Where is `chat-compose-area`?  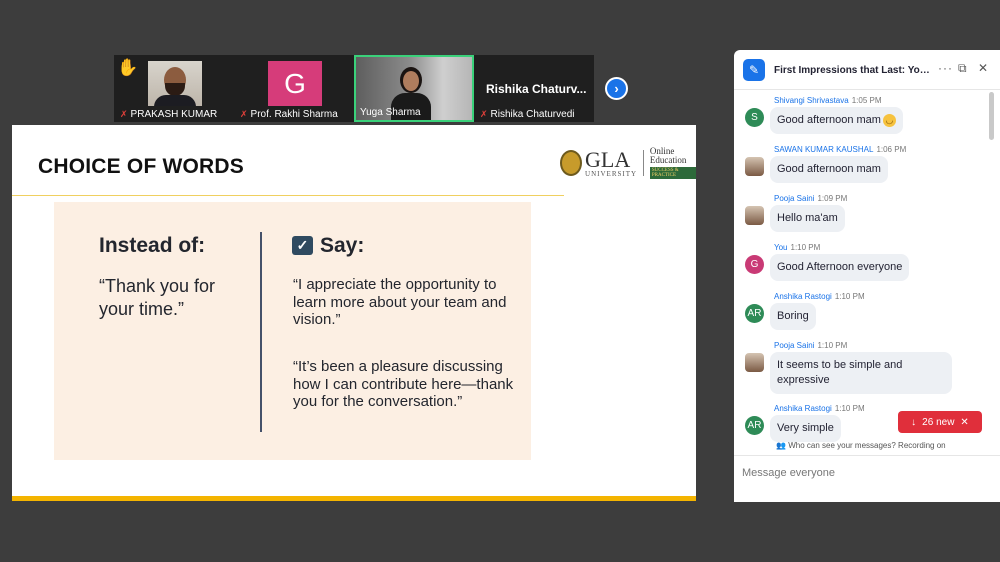 chat-compose-area is located at coordinates (867, 478).